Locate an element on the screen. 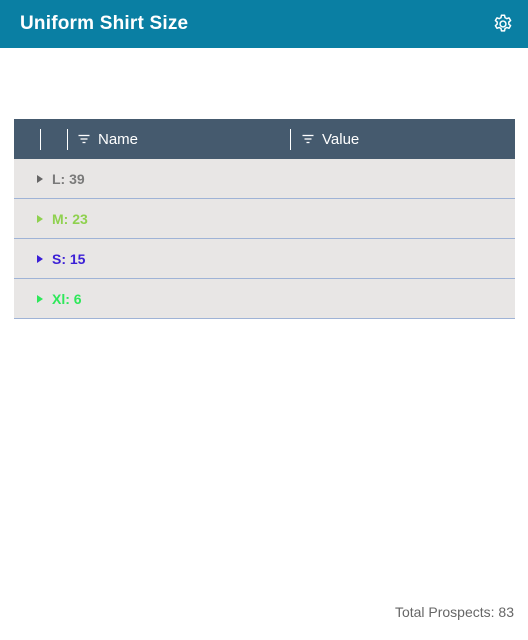 The width and height of the screenshot is (528, 640). group-label: M: 23 is located at coordinates (70, 218).